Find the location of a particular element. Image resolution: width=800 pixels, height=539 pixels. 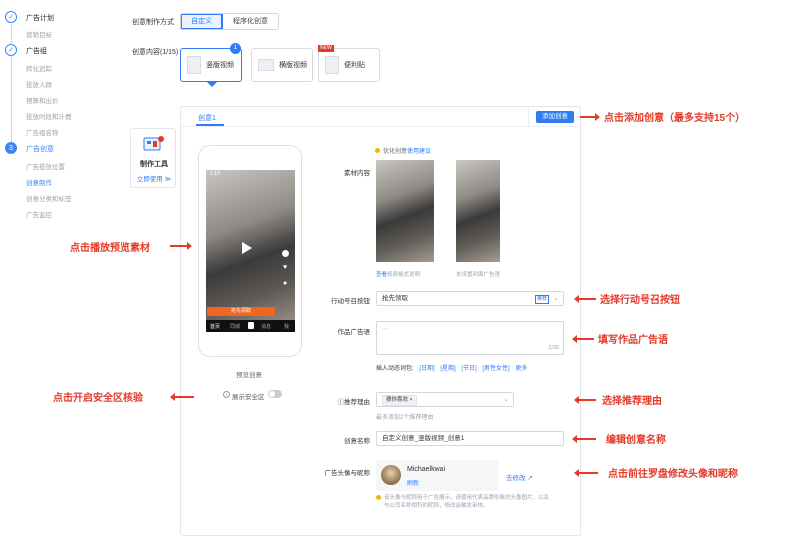

content-type-horizontal-video: 横版视频 is located at coordinates (282, 65).